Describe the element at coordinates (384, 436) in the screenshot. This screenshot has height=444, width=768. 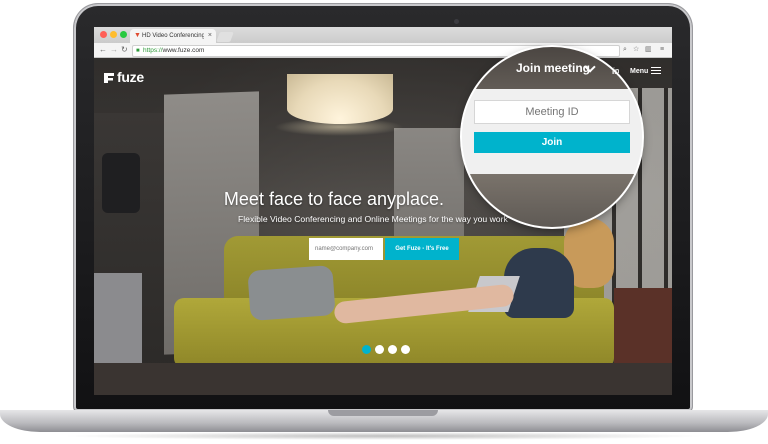
I see `laptop-shadow` at that location.